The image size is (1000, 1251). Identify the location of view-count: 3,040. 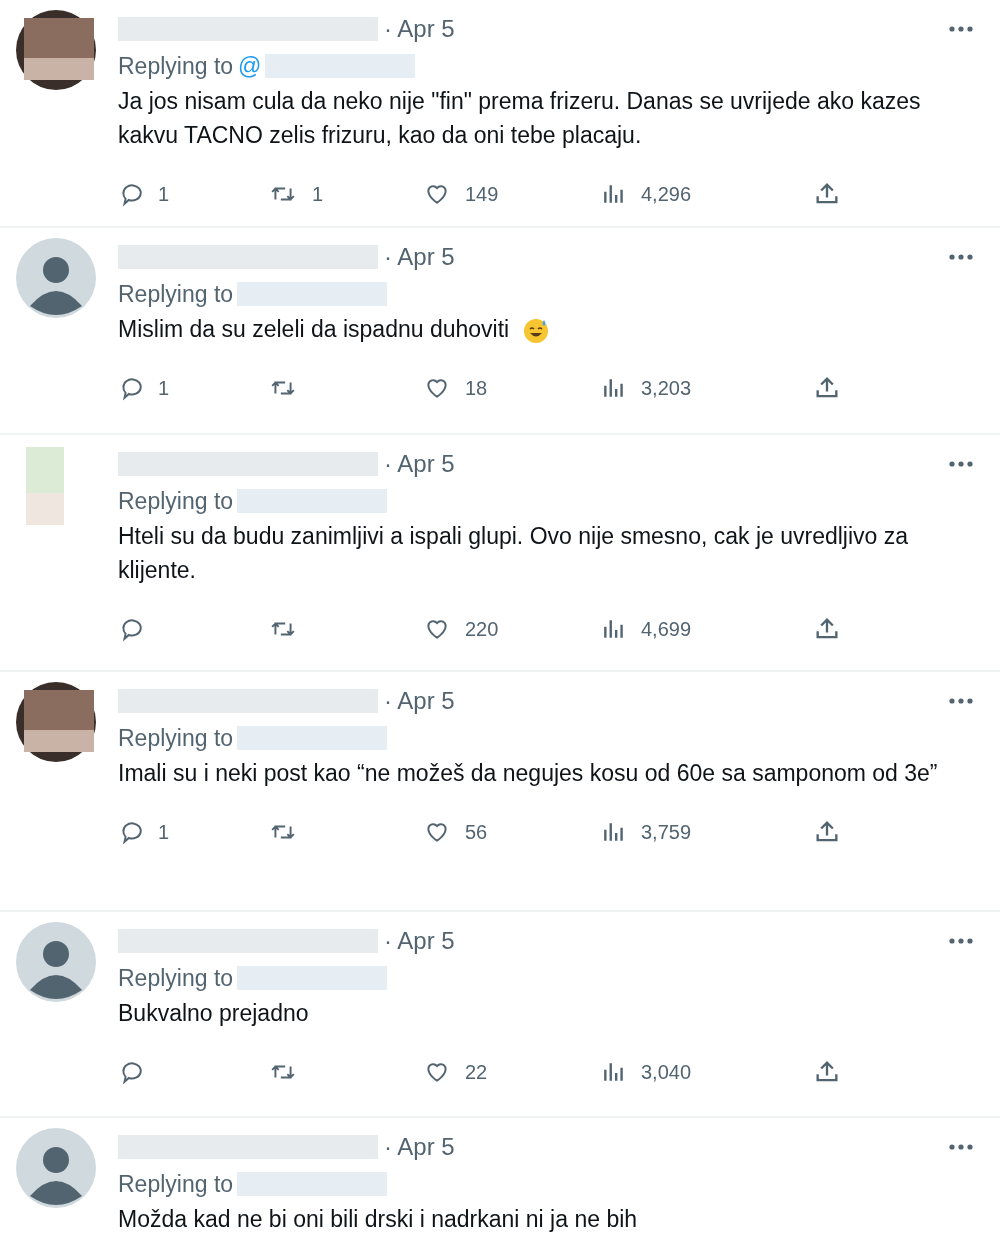
(666, 1072).